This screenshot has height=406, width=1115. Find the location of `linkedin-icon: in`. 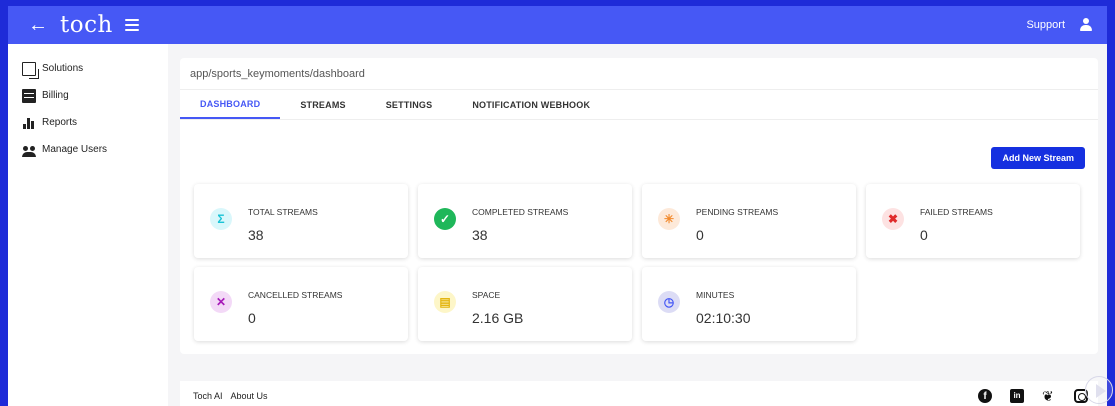

linkedin-icon: in is located at coordinates (1017, 396).